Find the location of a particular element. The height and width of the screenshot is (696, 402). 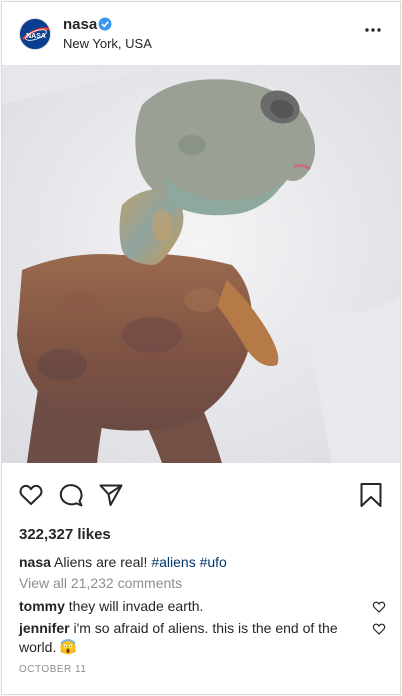

avatar: NASA is located at coordinates (35, 34).